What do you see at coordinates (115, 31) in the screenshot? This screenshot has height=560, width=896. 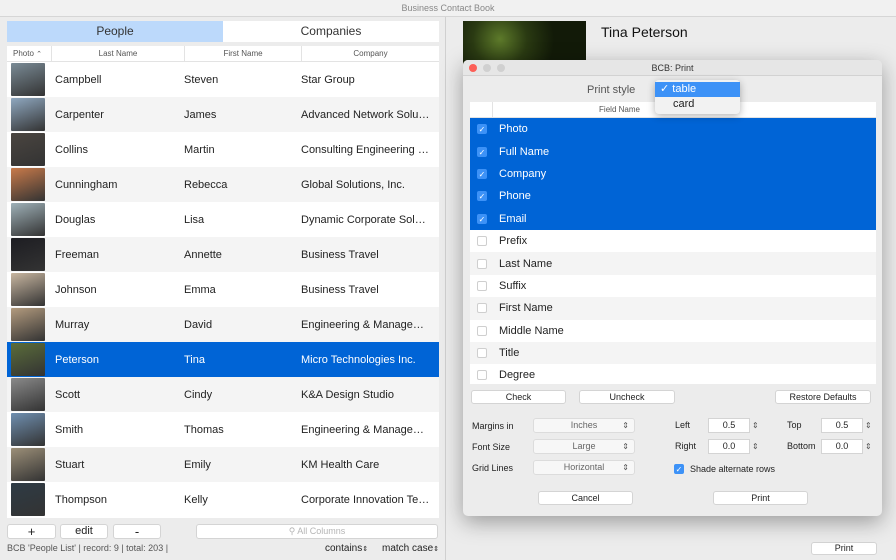 I see `tab-people: People` at bounding box center [115, 31].